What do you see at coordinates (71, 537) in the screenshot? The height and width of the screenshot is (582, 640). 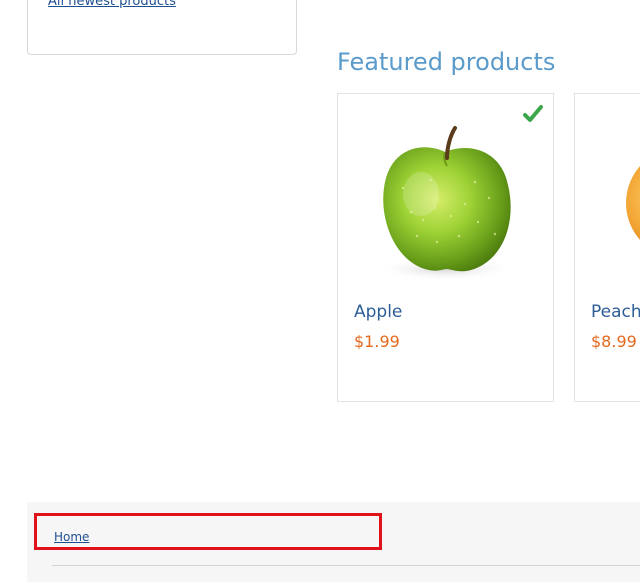 I see `breadcrumb-home-link: Home` at bounding box center [71, 537].